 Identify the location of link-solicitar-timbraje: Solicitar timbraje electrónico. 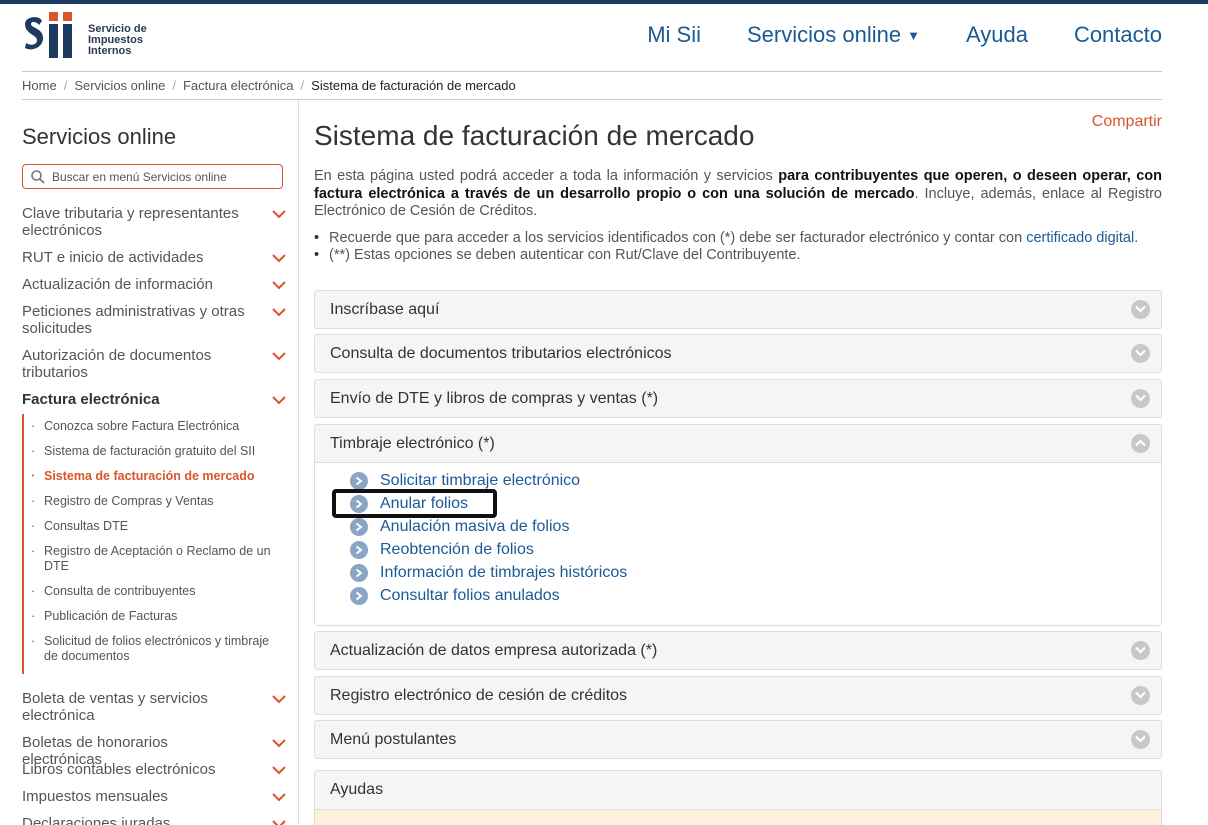
(465, 481).